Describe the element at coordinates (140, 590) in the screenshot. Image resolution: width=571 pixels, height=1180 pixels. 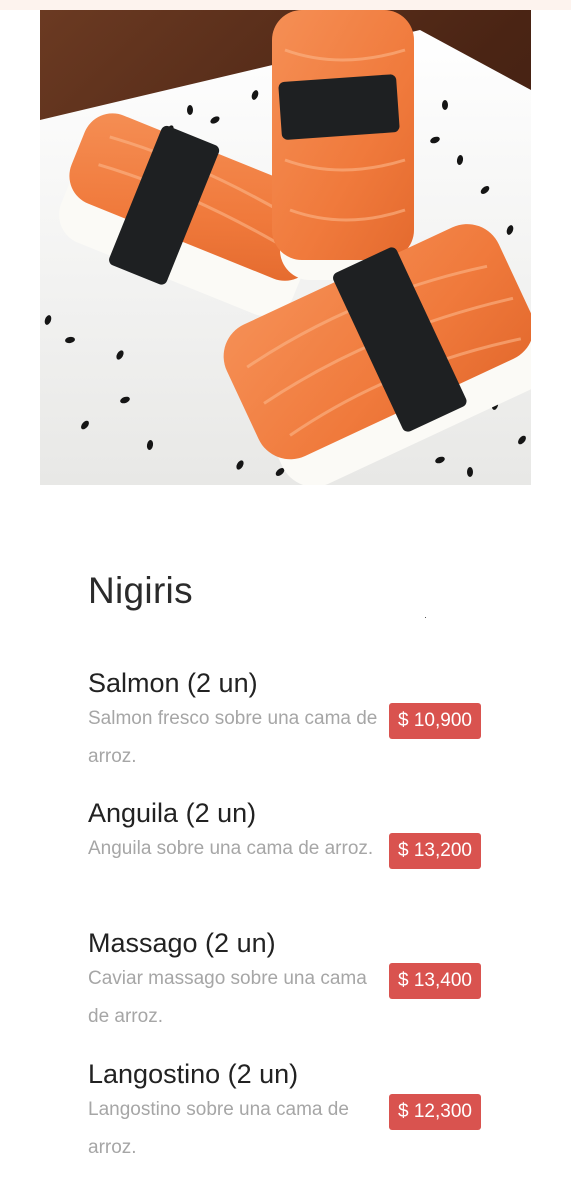
I see `section-title: Nigiris` at that location.